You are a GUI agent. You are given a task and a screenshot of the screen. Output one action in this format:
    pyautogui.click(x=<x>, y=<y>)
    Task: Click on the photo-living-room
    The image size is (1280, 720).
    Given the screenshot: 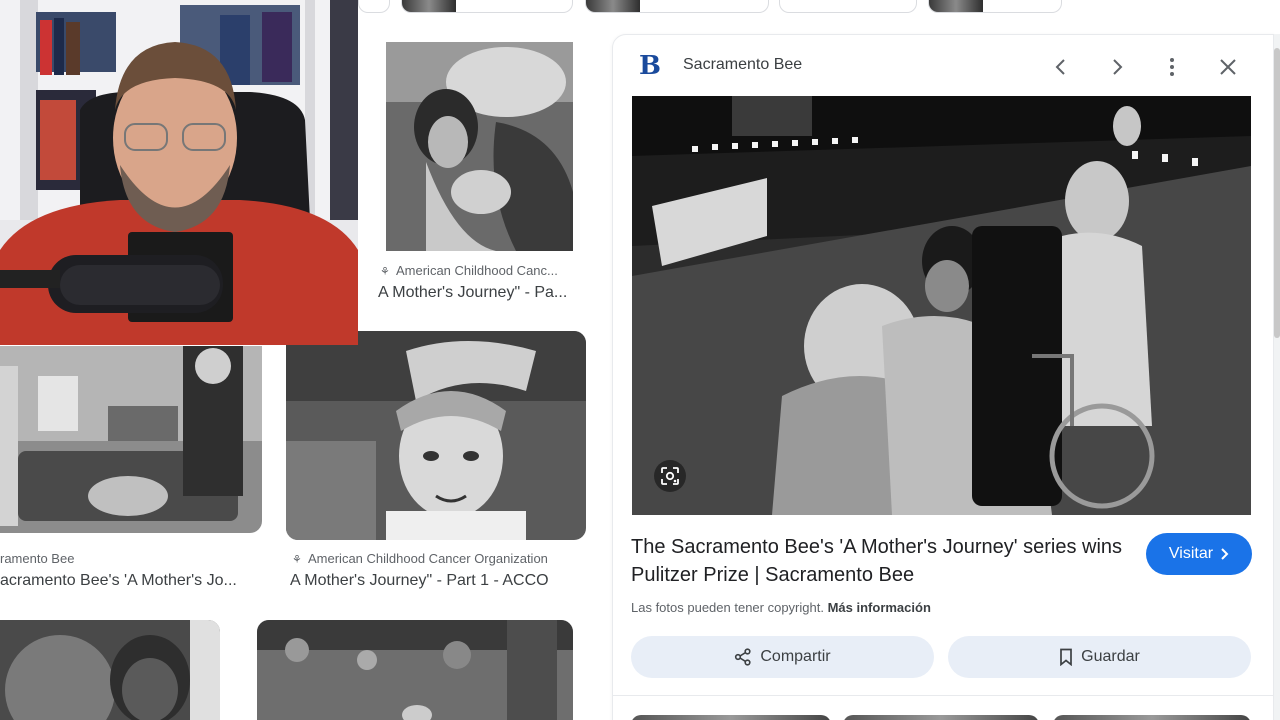 What is the action you would take?
    pyautogui.click(x=131, y=439)
    